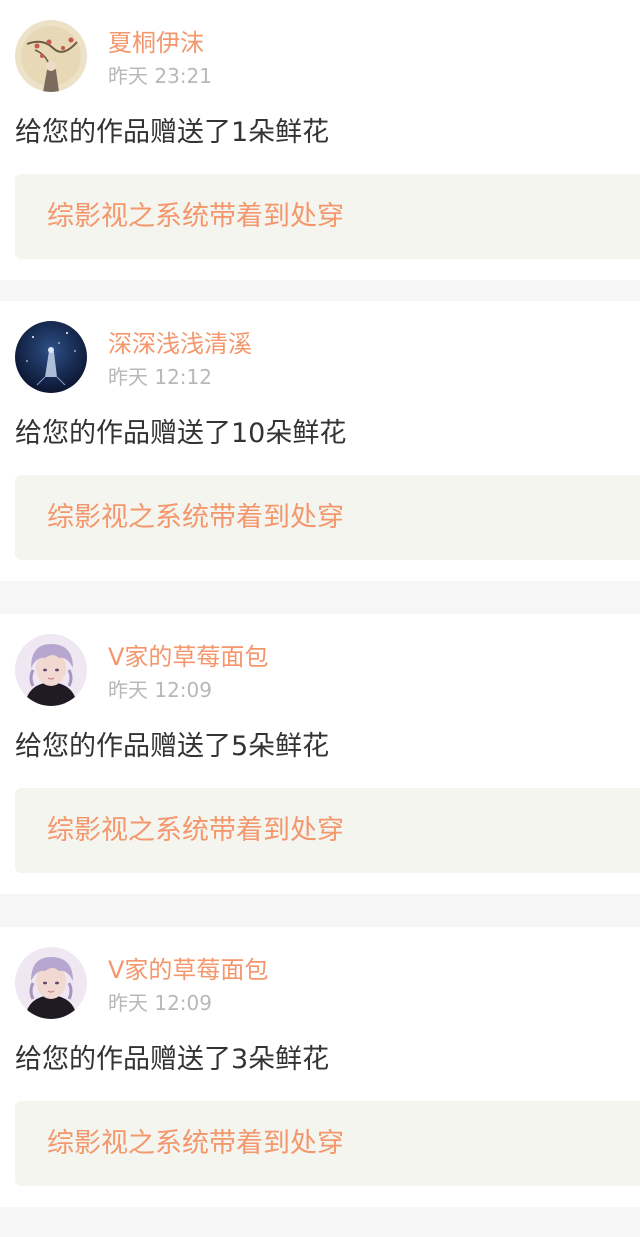 The height and width of the screenshot is (1237, 640). I want to click on gift-message: 给您的作品赠送了5朵鲜花, so click(172, 746).